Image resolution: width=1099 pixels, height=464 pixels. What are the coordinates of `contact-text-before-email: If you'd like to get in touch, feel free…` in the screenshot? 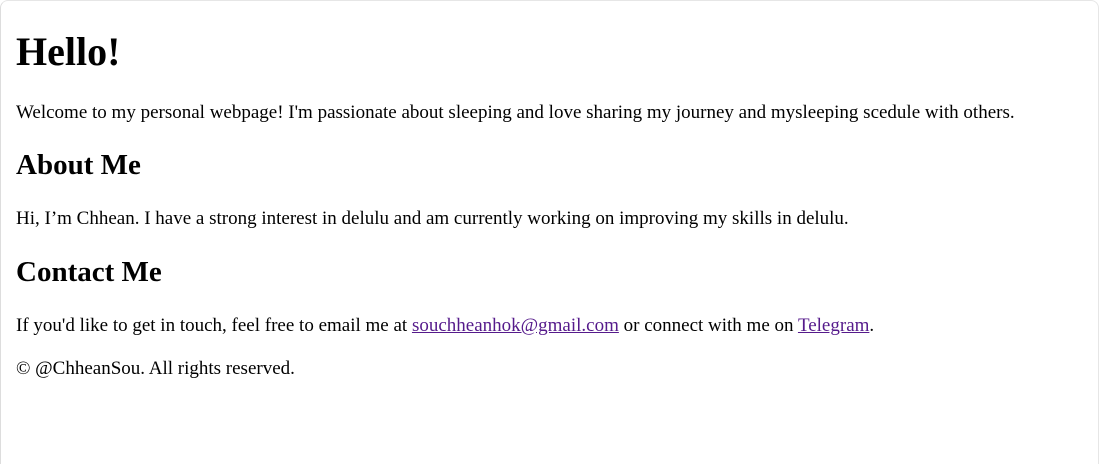 It's located at (214, 325).